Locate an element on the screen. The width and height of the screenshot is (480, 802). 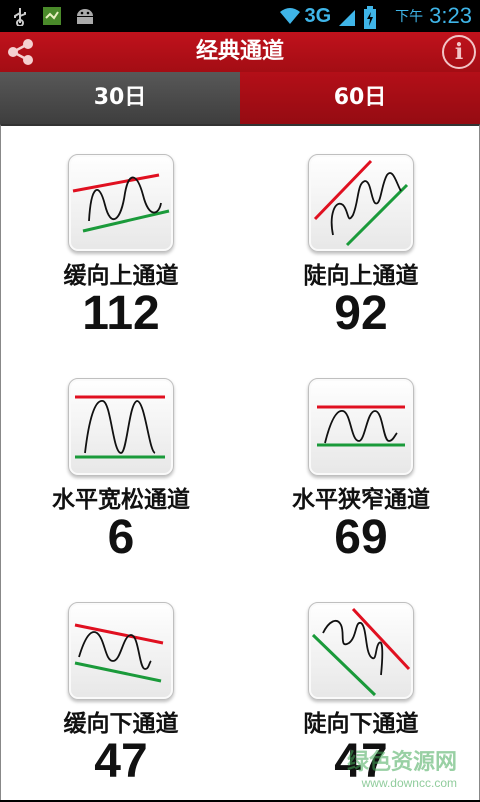
period-tabs: 30日 60日 is located at coordinates (240, 98).